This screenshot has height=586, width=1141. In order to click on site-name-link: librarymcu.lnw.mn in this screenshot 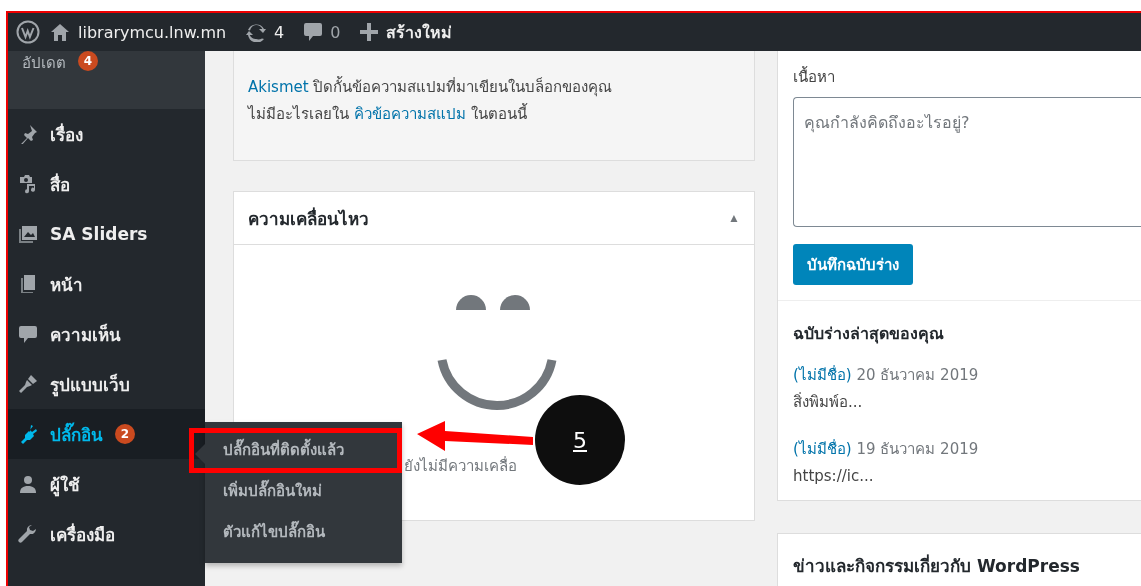, I will do `click(138, 32)`.